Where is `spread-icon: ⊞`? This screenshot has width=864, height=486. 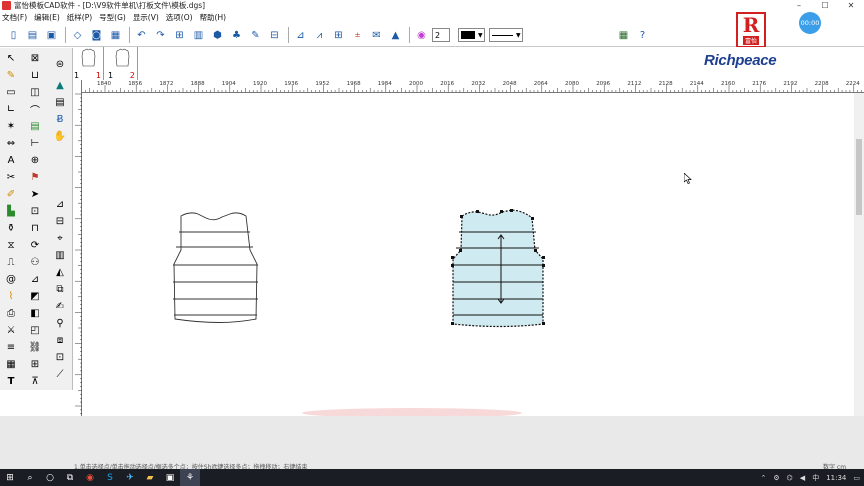 spread-icon: ⊞ is located at coordinates (35, 364).